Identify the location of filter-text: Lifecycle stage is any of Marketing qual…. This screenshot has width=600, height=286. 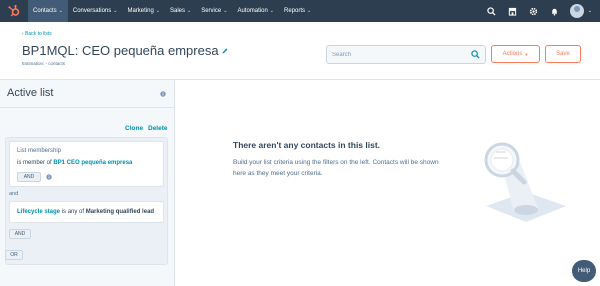
(85, 212).